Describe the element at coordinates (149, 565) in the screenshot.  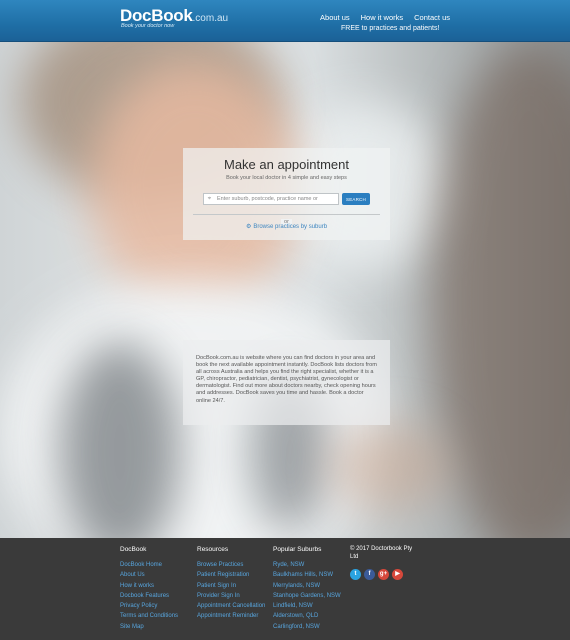
I see `footer-link: DocBook Home` at that location.